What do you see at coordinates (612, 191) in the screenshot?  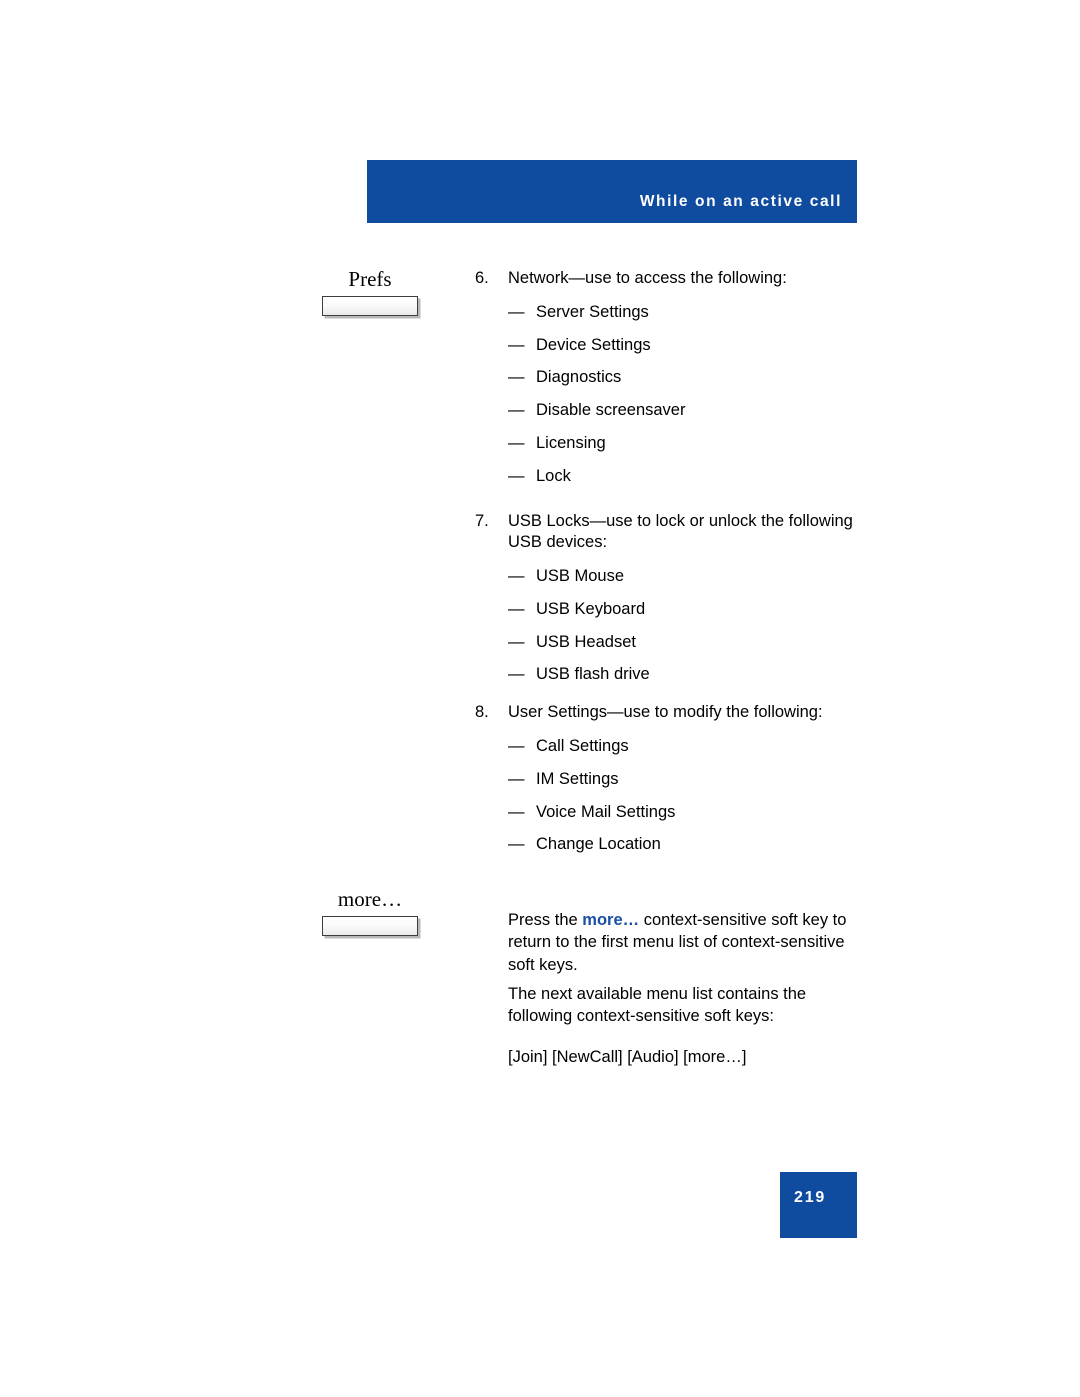 I see `header-banner: While on an active call` at bounding box center [612, 191].